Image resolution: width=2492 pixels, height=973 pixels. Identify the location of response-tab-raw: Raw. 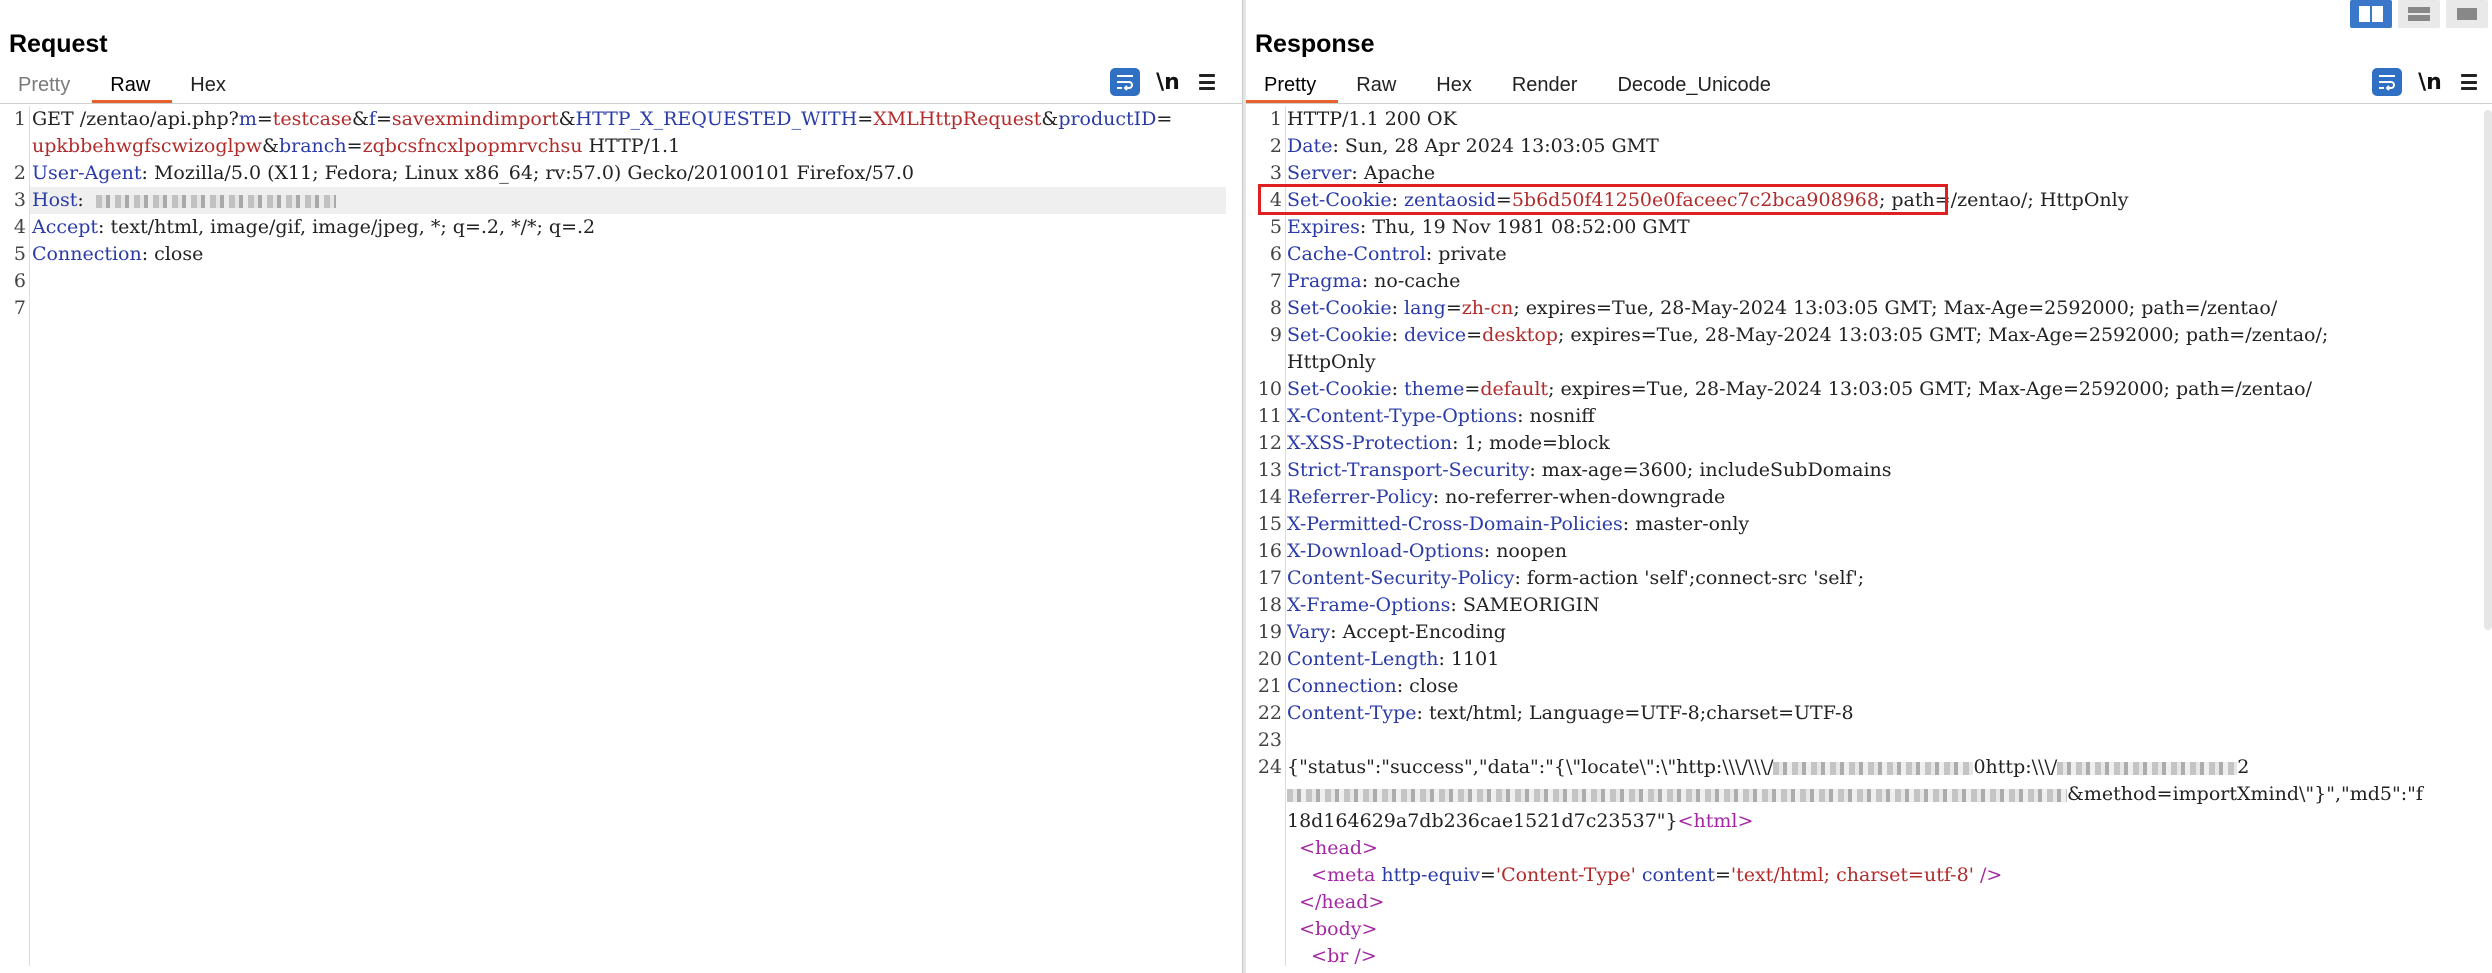
(1378, 87).